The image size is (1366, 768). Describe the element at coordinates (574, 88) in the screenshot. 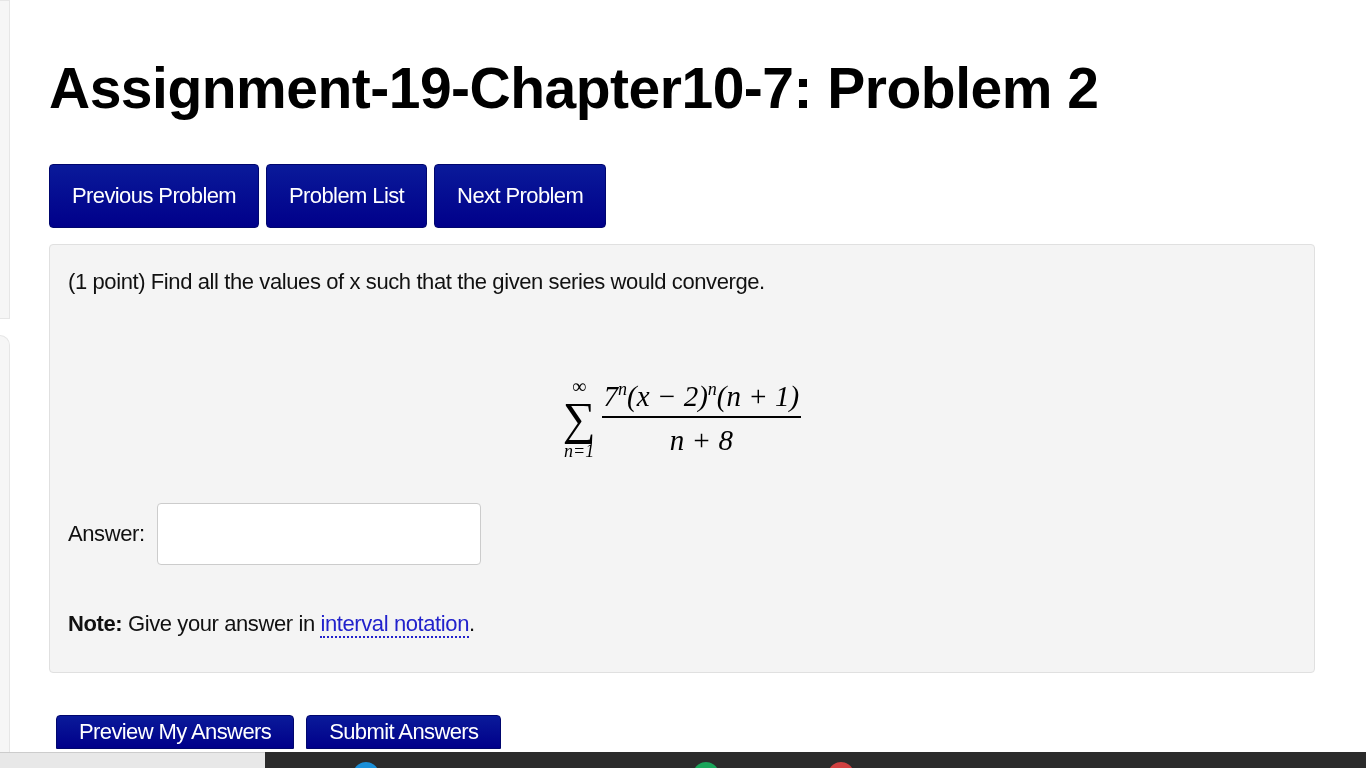

I see `page-title: Assignment-19-Chapter10-7: Problem 2` at that location.